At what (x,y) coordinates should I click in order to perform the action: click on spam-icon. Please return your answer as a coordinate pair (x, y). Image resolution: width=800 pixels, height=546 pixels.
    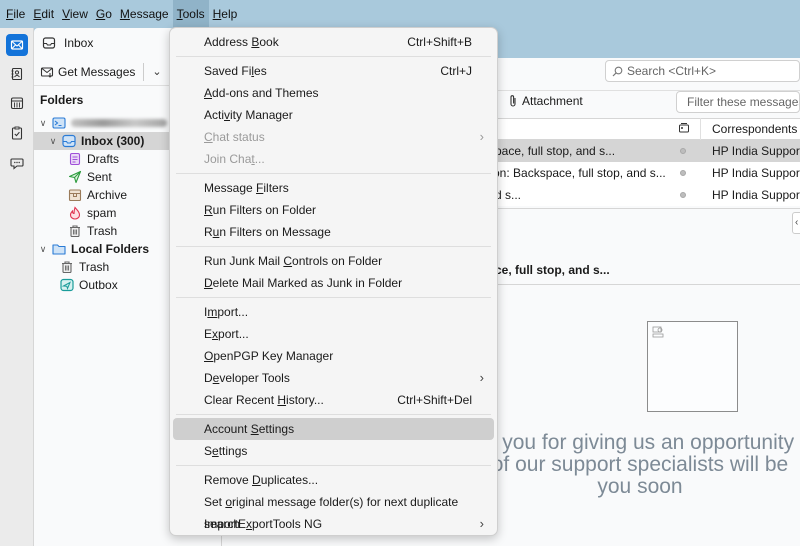
    Looking at the image, I should click on (75, 213).